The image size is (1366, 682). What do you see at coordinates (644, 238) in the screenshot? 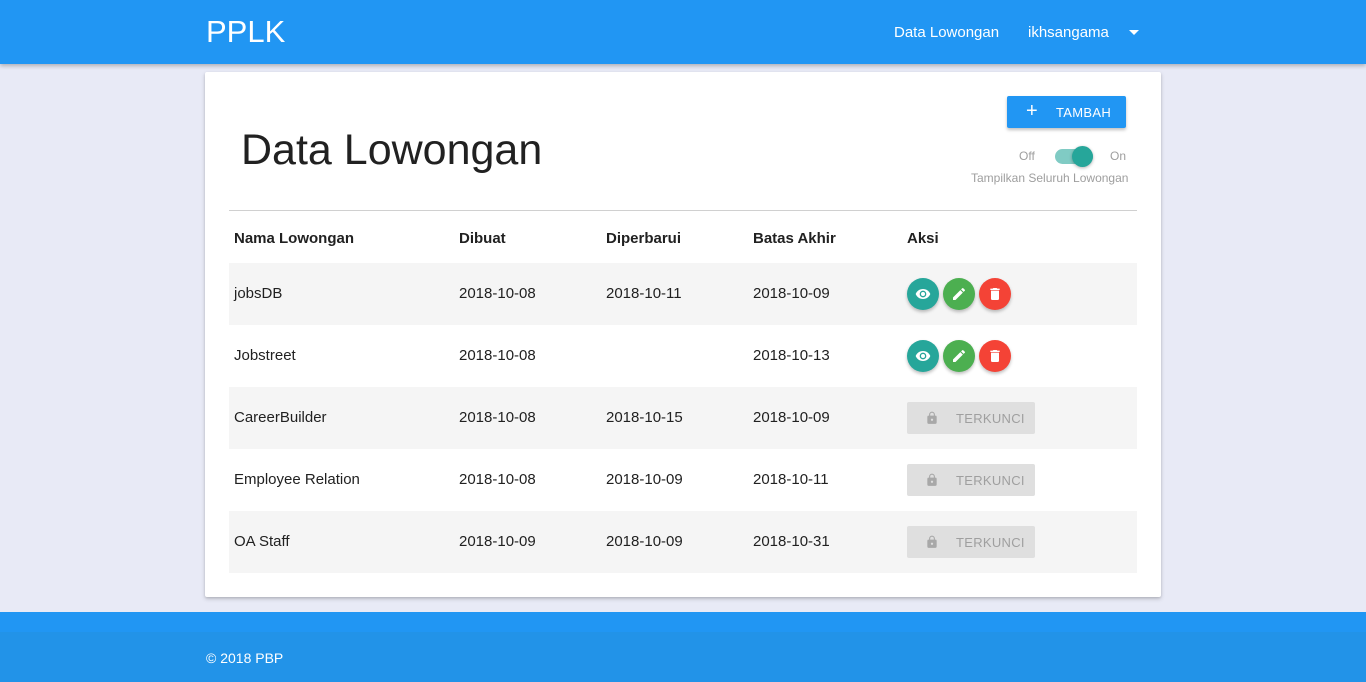
I see `header-diperbarui: Diperbarui` at bounding box center [644, 238].